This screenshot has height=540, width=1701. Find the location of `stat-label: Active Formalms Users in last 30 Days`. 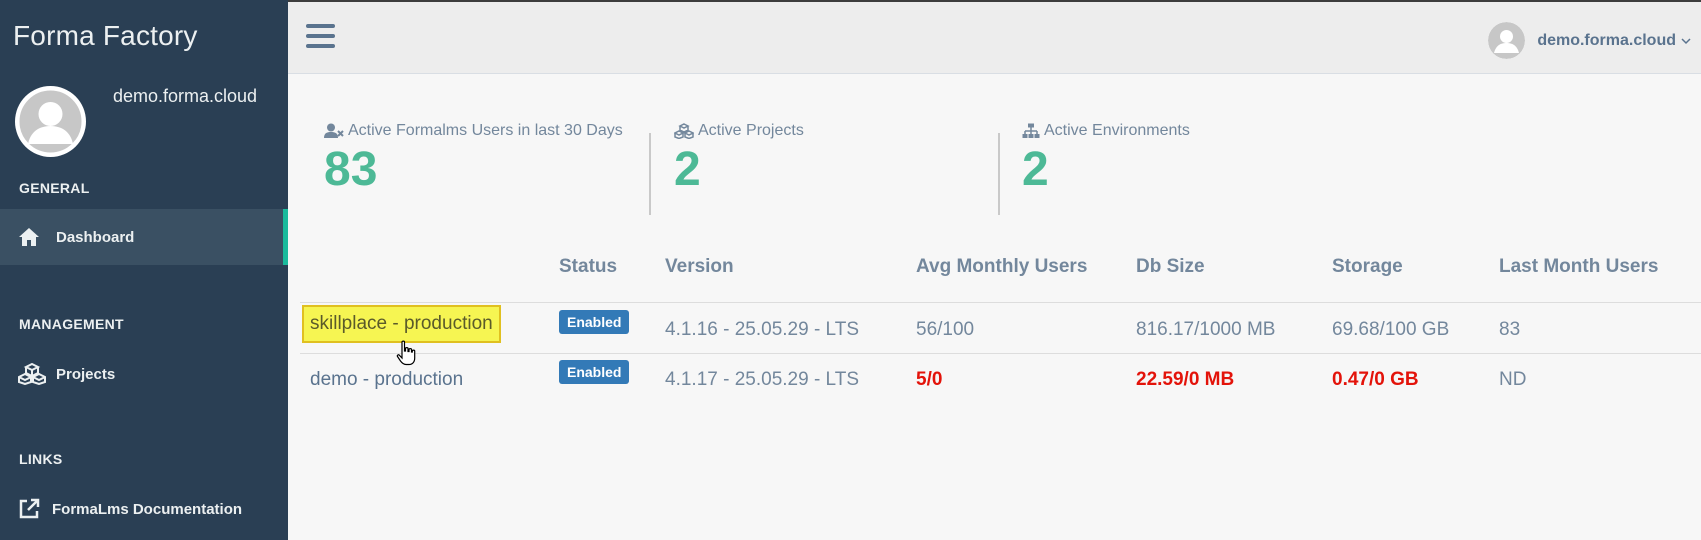

stat-label: Active Formalms Users in last 30 Days is located at coordinates (485, 130).